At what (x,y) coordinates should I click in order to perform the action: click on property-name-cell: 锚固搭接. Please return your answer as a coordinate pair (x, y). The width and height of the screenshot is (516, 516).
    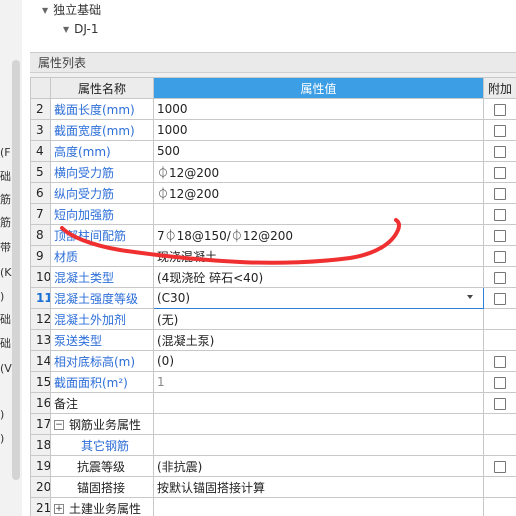
    Looking at the image, I should click on (102, 487).